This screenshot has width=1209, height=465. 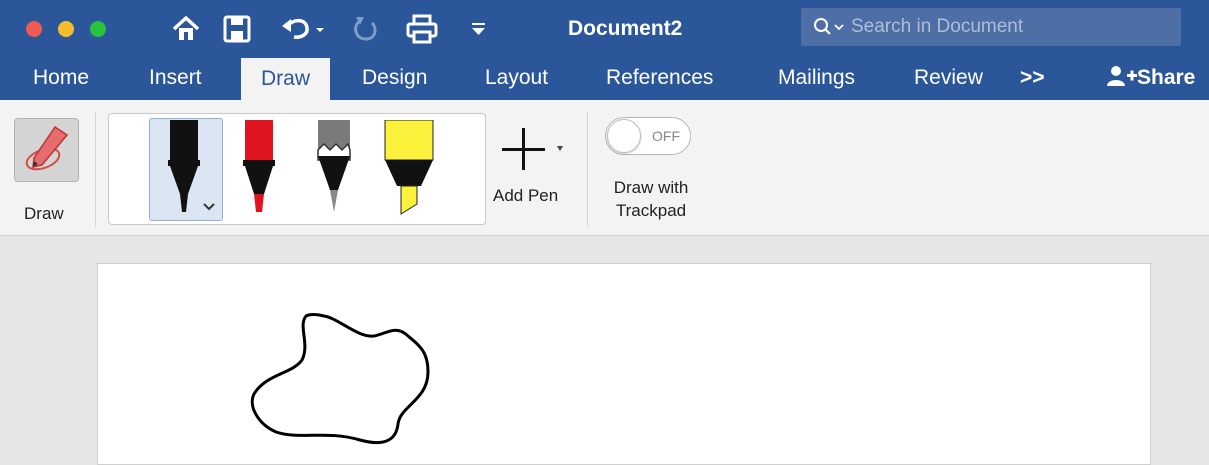 What do you see at coordinates (659, 78) in the screenshot?
I see `tab-references: References` at bounding box center [659, 78].